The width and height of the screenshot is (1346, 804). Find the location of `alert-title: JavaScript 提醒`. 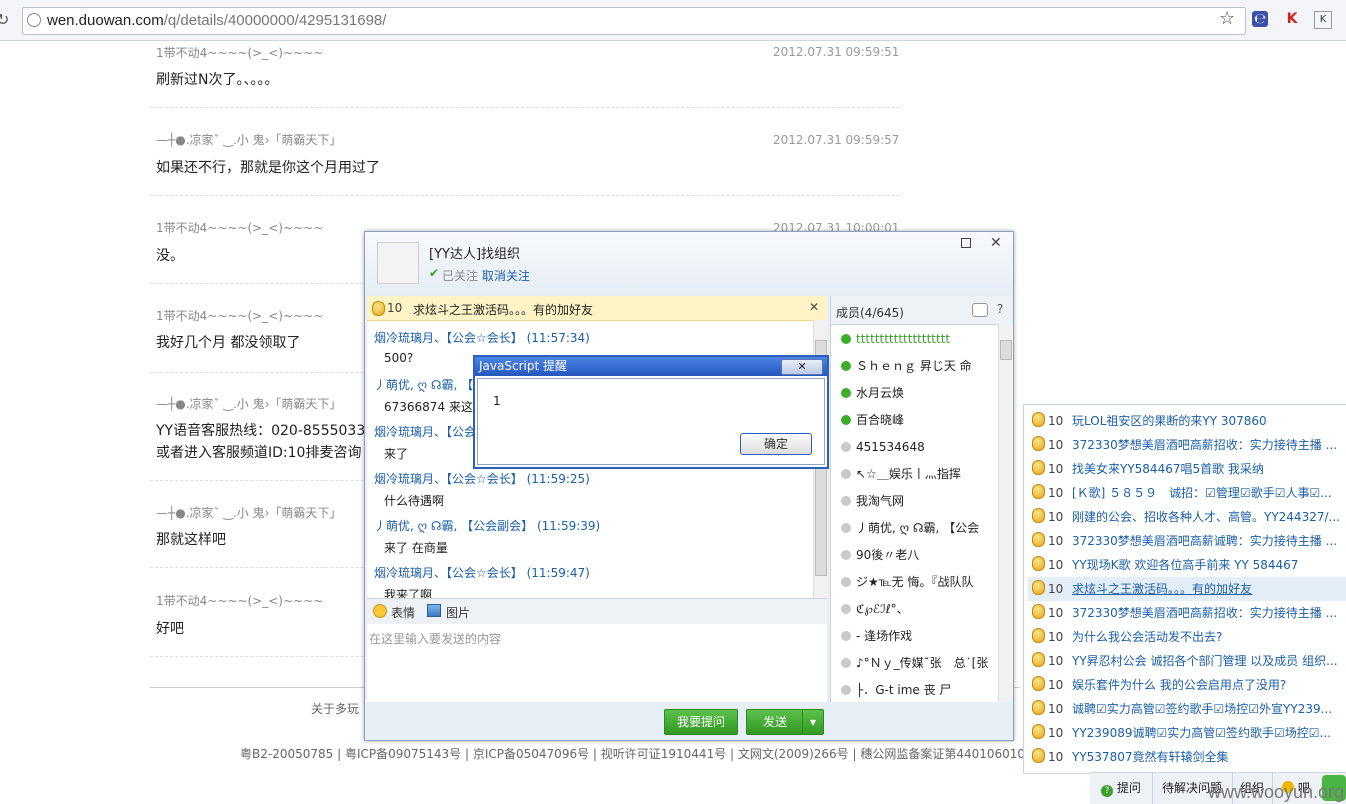

alert-title: JavaScript 提醒 is located at coordinates (523, 366).